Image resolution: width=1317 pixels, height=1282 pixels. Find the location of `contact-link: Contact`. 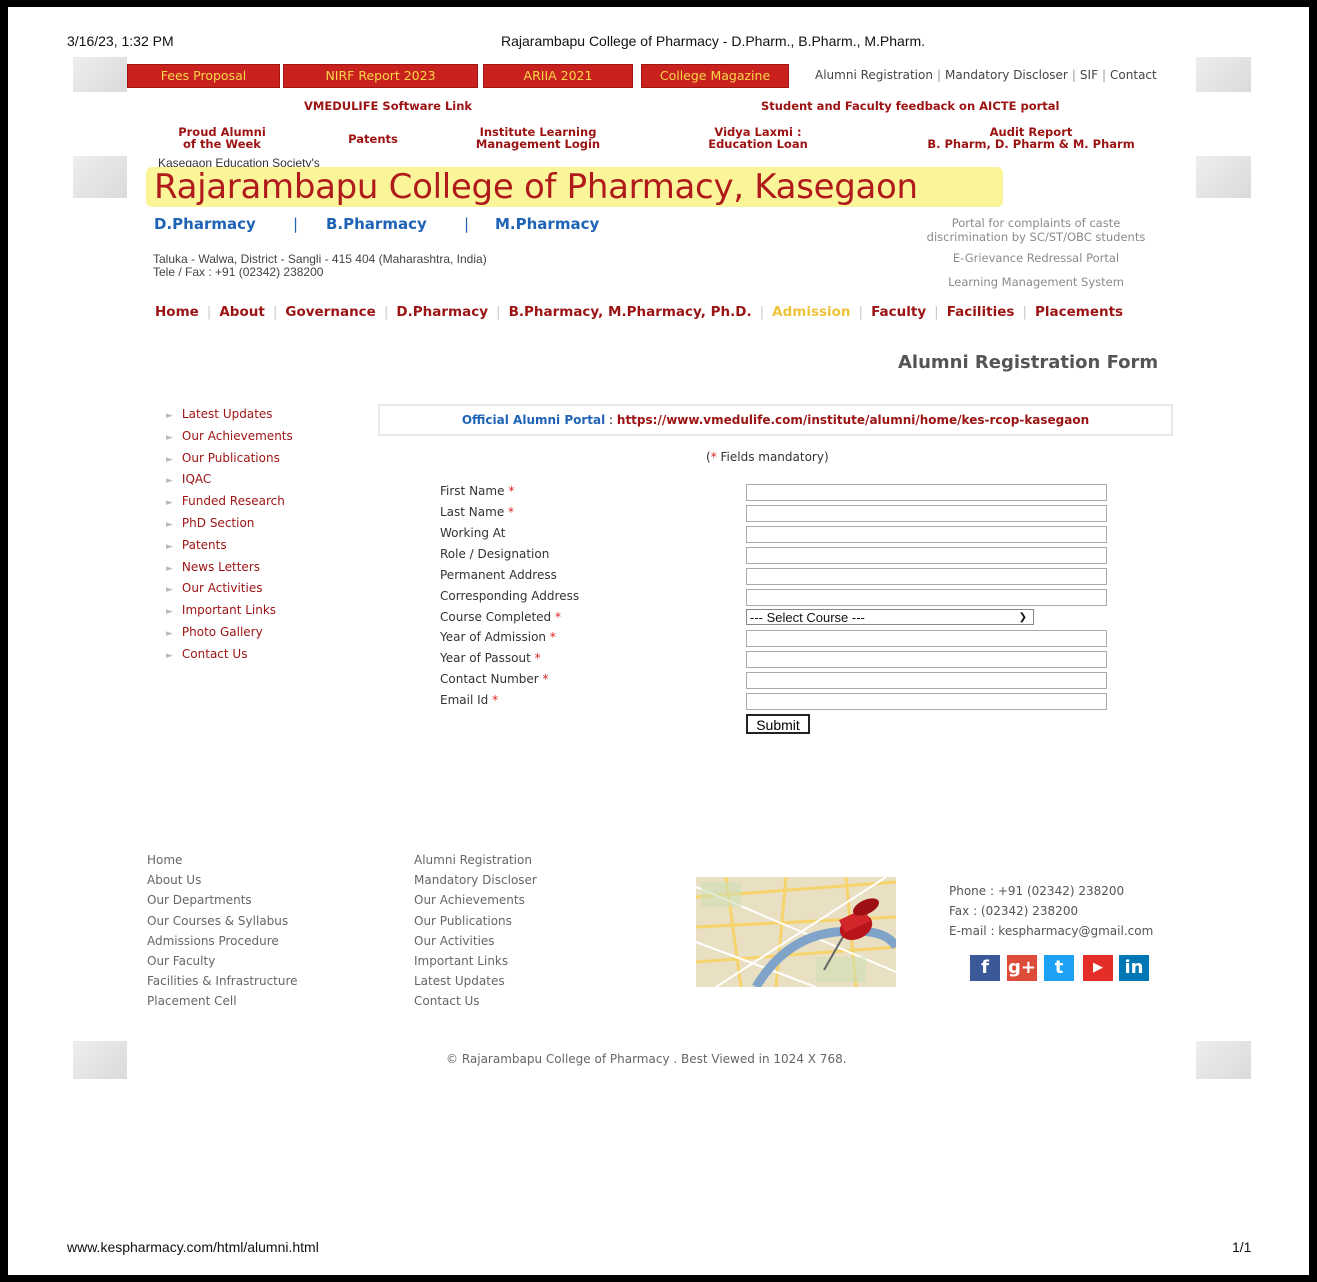

contact-link: Contact is located at coordinates (1133, 75).